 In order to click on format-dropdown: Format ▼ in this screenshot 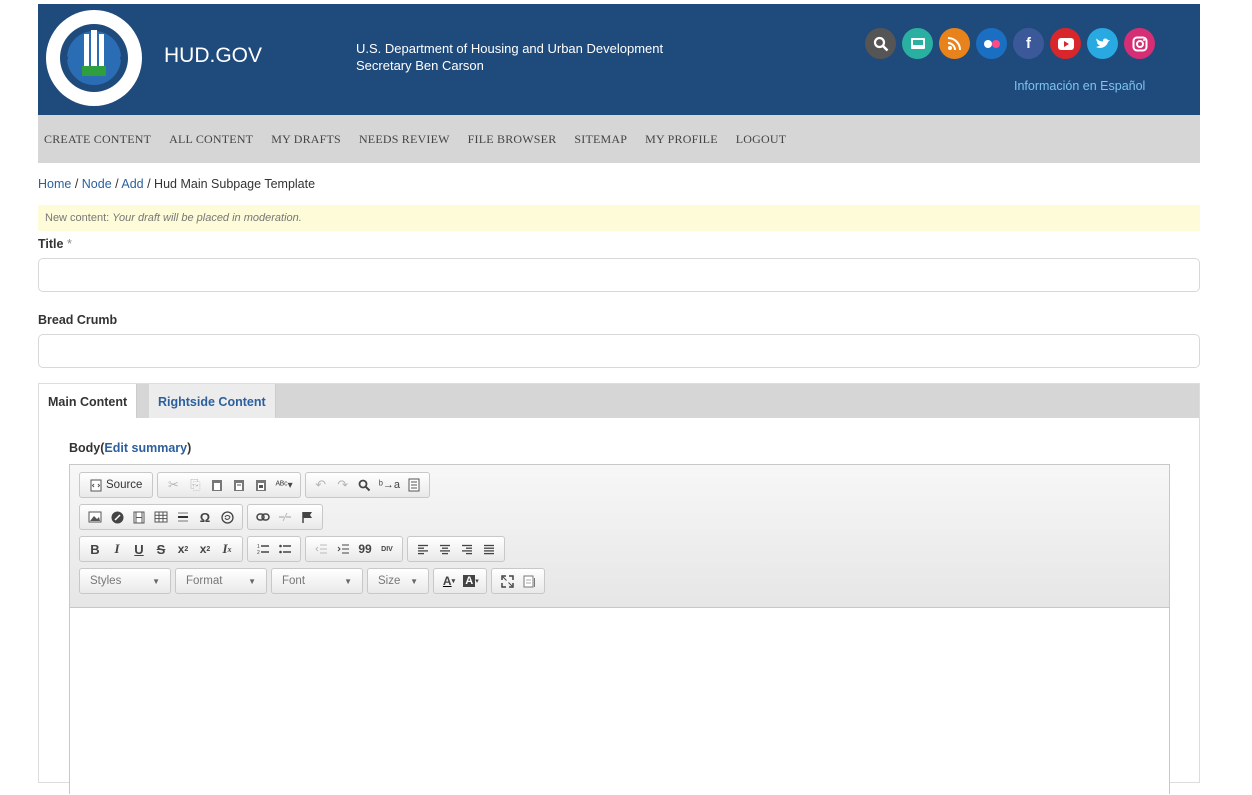, I will do `click(221, 581)`.